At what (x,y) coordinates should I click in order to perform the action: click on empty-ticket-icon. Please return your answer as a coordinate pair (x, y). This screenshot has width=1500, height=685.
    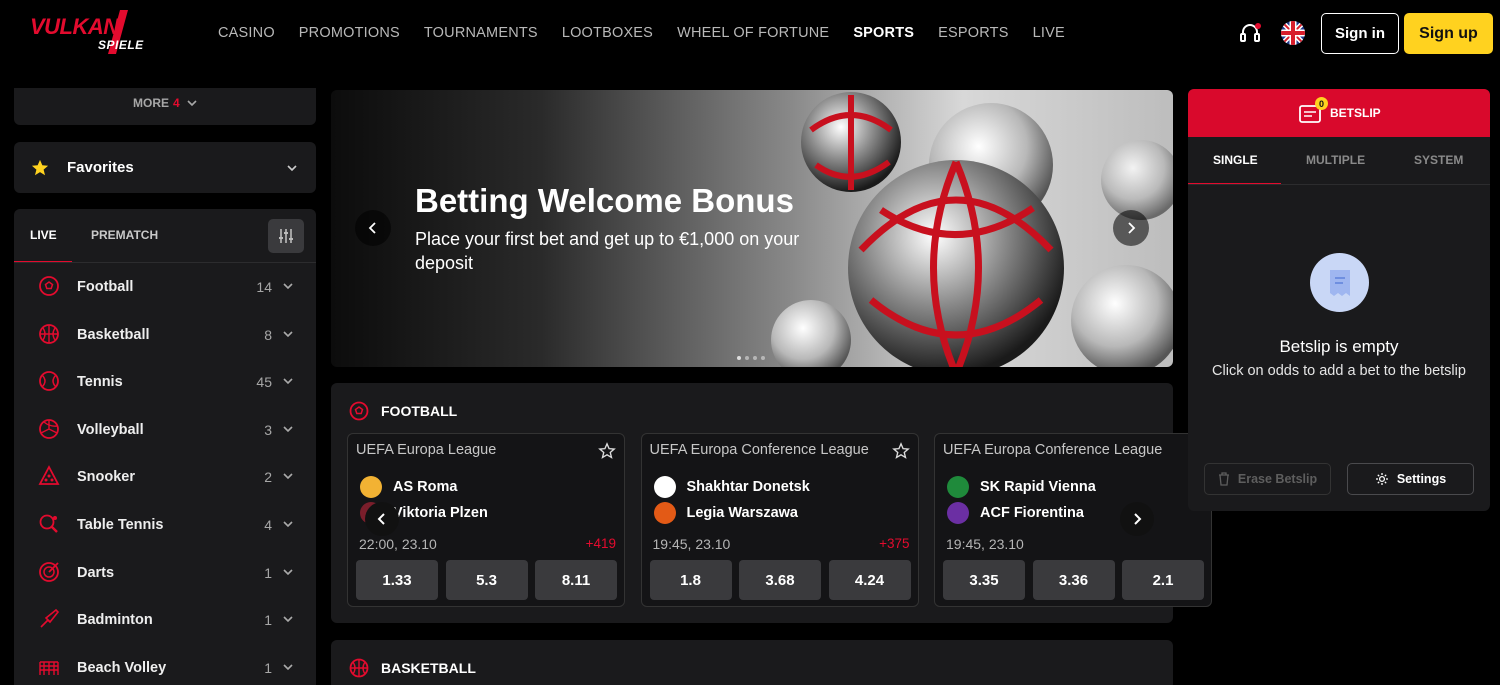
    Looking at the image, I should click on (1339, 282).